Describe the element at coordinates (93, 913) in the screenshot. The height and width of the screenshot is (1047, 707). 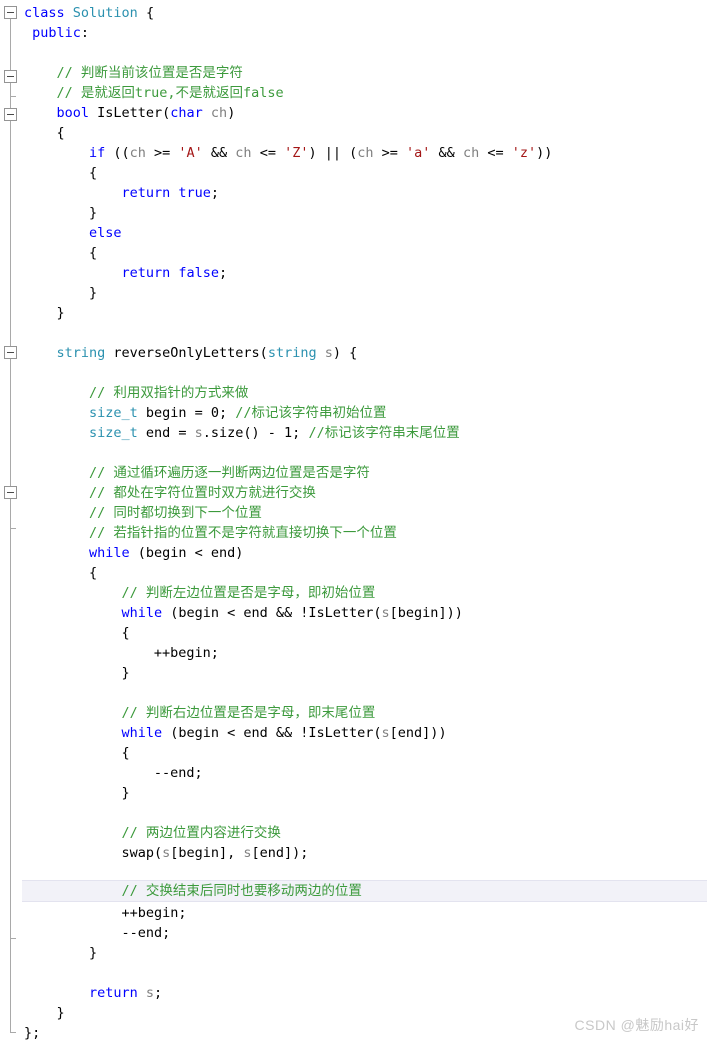
I see `code-line-content: ++begin;` at that location.